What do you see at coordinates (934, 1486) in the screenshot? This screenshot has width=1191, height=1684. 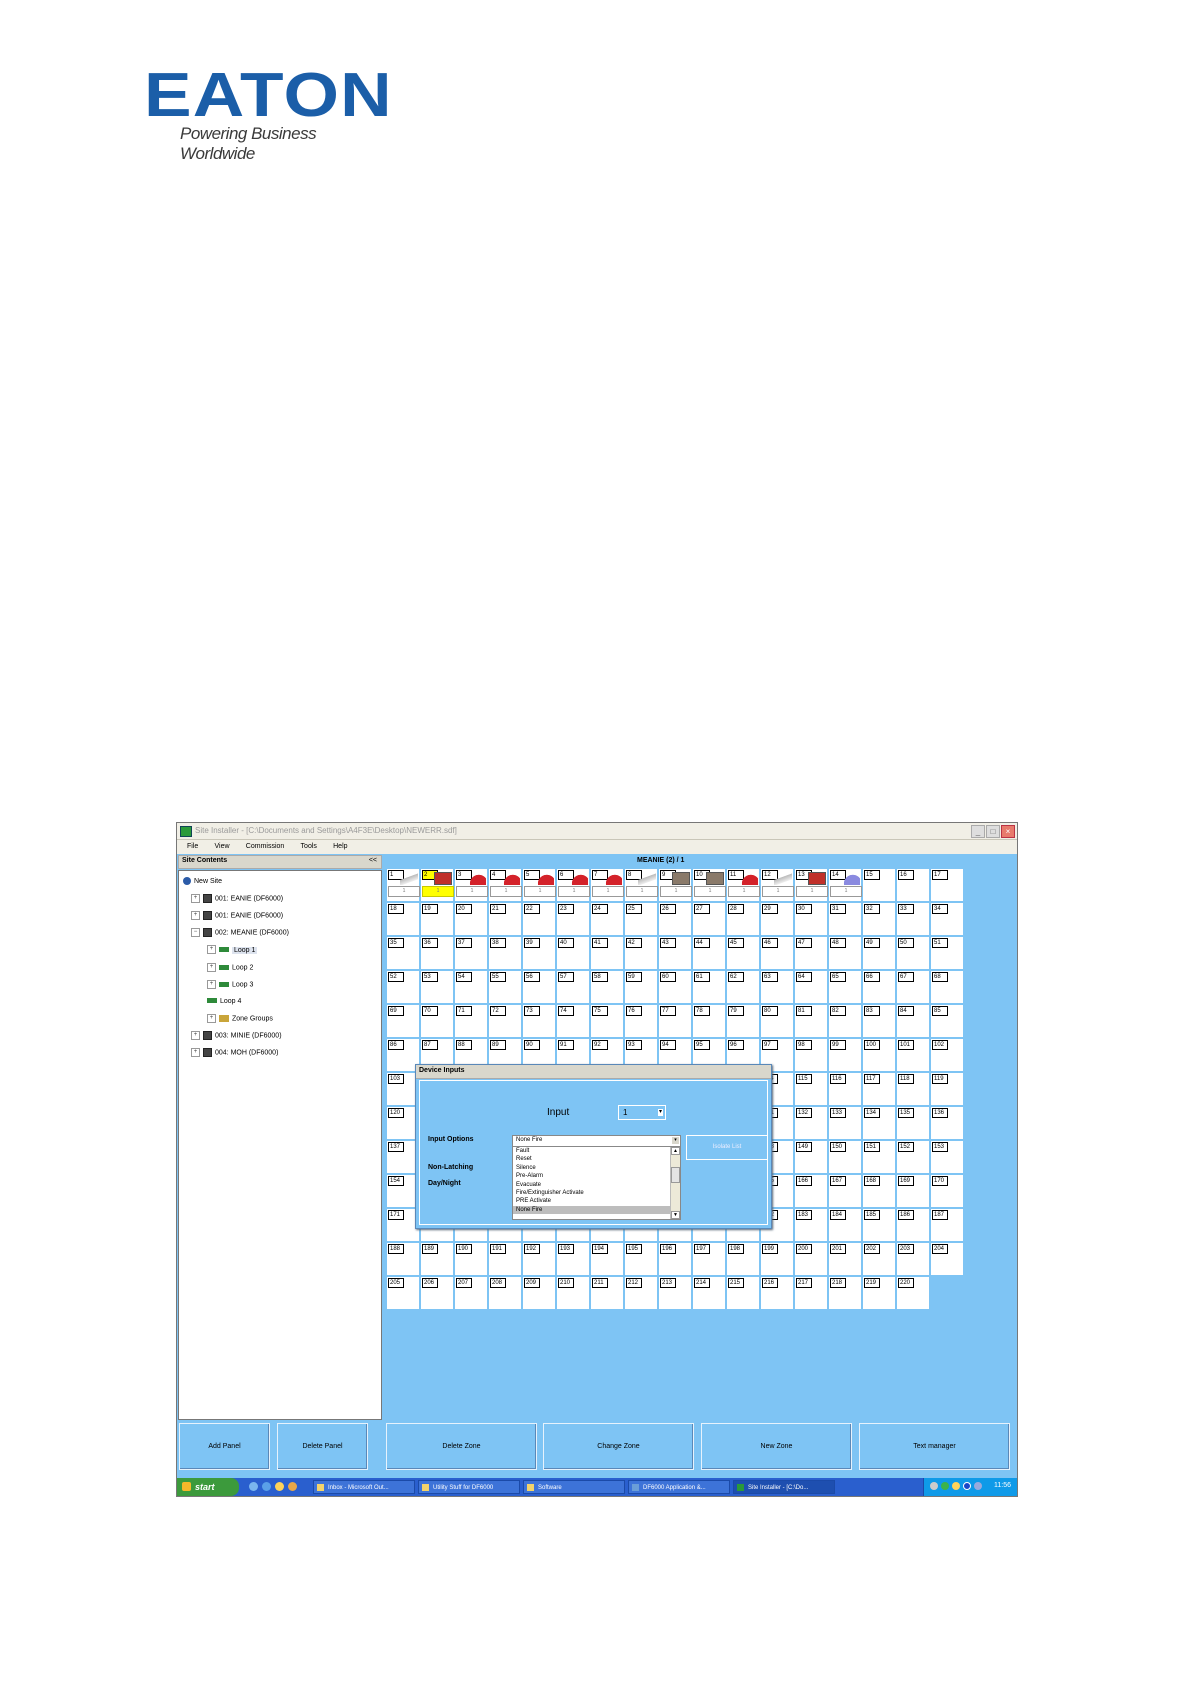 I see `network-icon` at bounding box center [934, 1486].